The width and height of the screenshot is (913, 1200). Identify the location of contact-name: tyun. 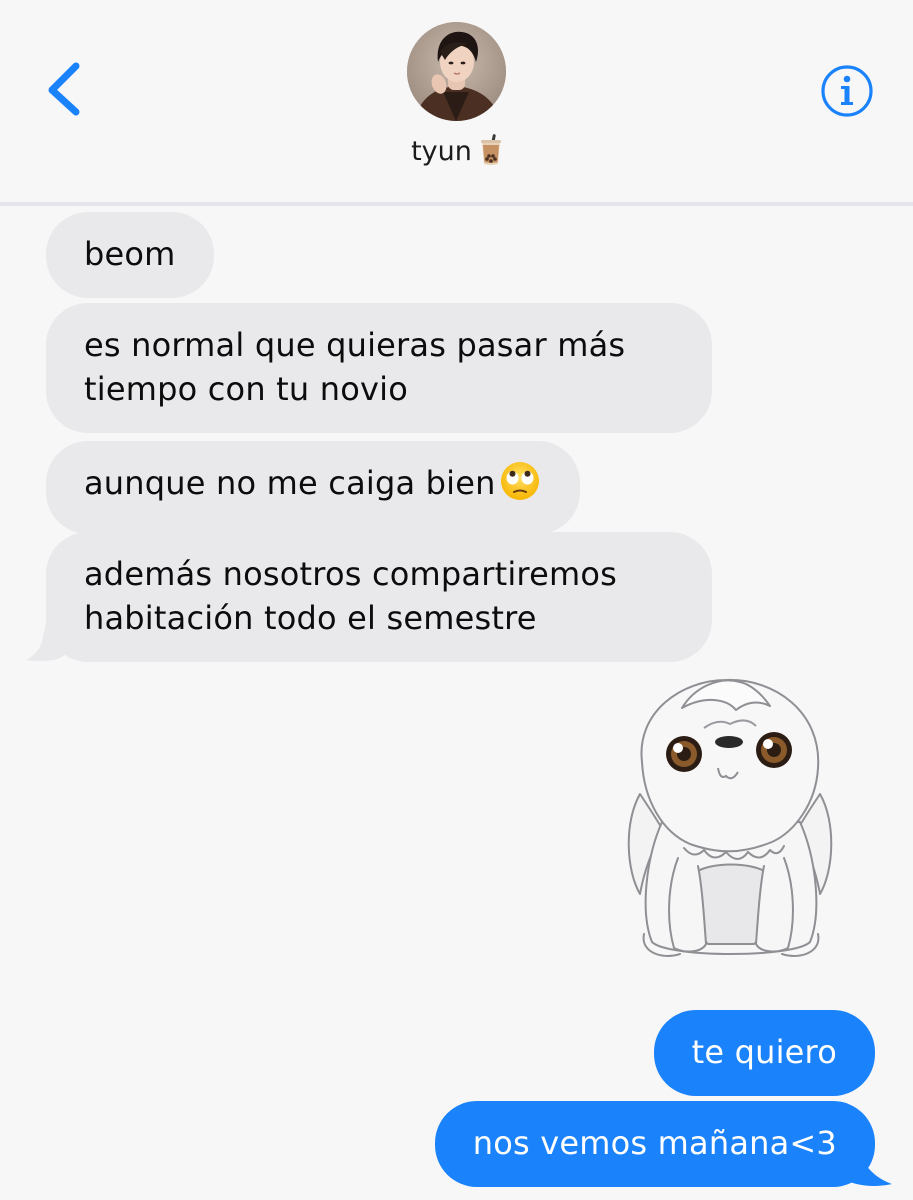
(441, 151).